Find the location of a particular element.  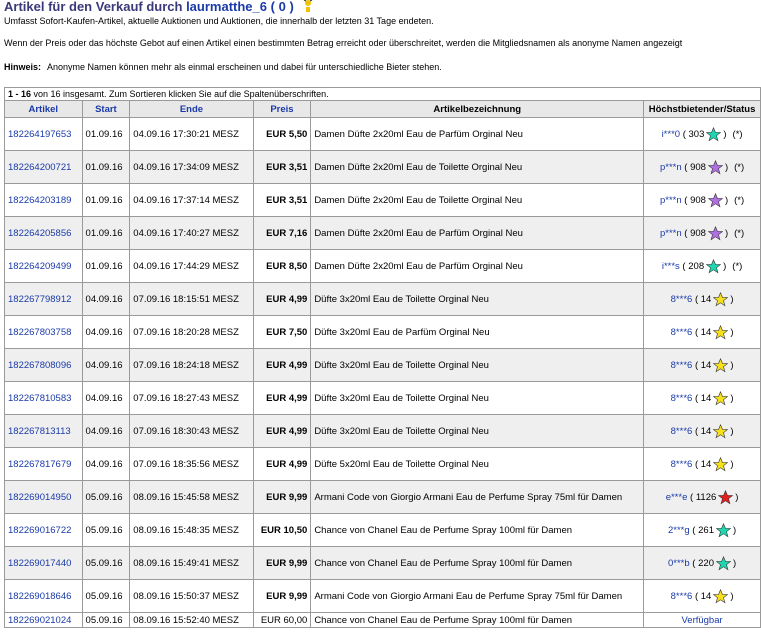

item-number-cell: 182264203189 is located at coordinates (43, 200).